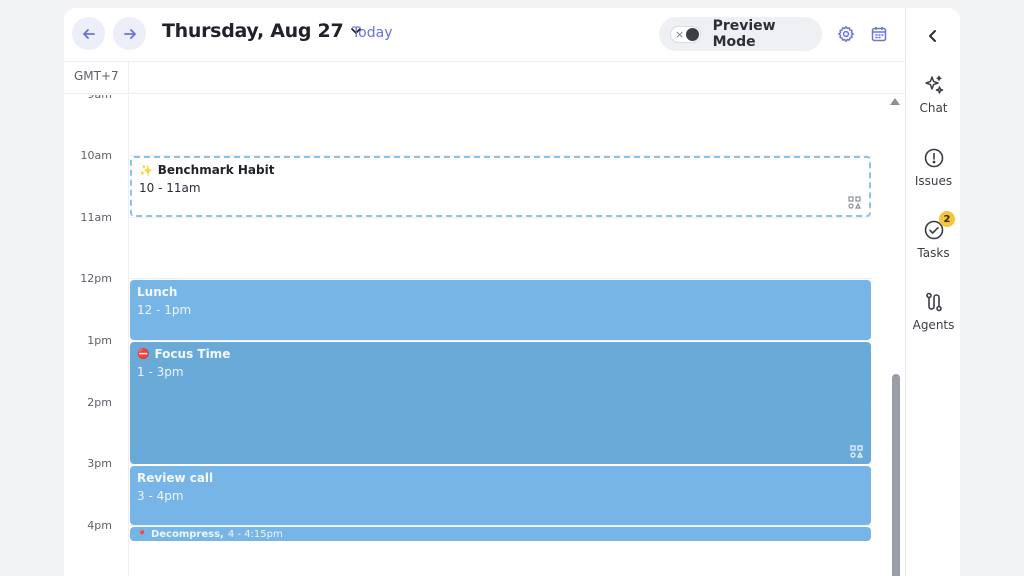 Image resolution: width=1024 pixels, height=576 pixels. Describe the element at coordinates (216, 170) in the screenshot. I see `event-title: Benchmark Habit` at that location.